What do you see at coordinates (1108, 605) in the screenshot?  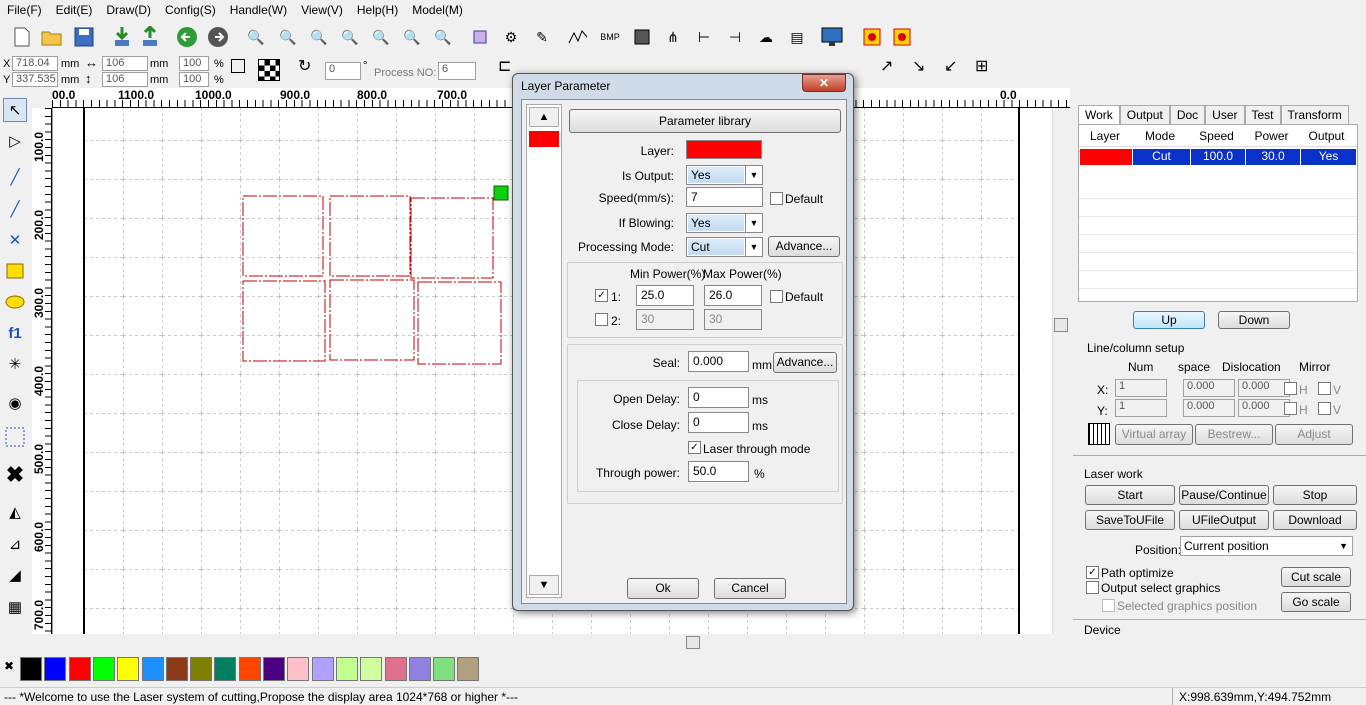 I see `selected-position-checkbox` at bounding box center [1108, 605].